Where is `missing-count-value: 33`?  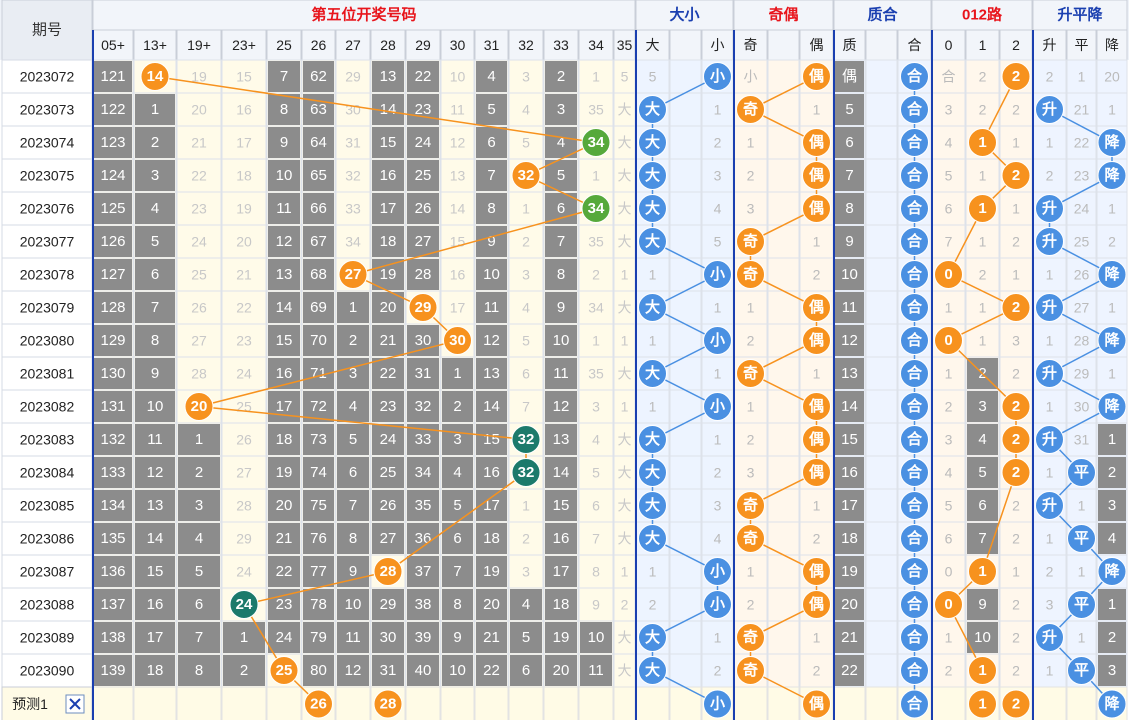
missing-count-value: 33 is located at coordinates (423, 439).